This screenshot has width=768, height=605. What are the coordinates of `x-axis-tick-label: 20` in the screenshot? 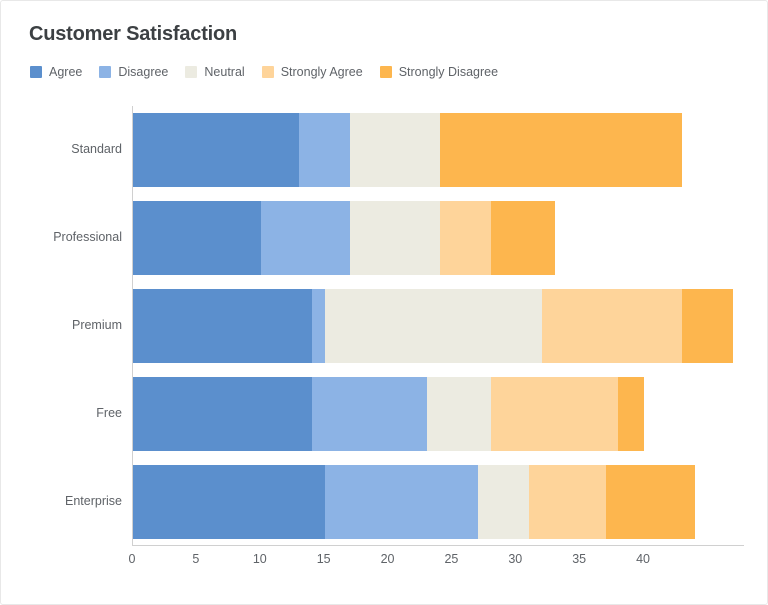 It's located at (387, 559).